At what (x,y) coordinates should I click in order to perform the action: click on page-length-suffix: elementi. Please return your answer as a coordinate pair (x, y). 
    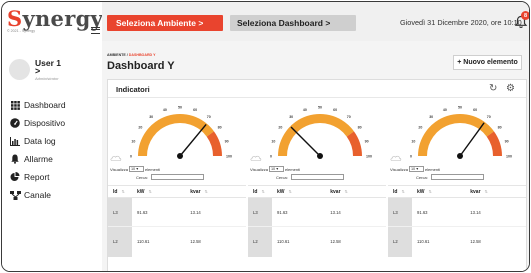
    Looking at the image, I should click on (292, 169).